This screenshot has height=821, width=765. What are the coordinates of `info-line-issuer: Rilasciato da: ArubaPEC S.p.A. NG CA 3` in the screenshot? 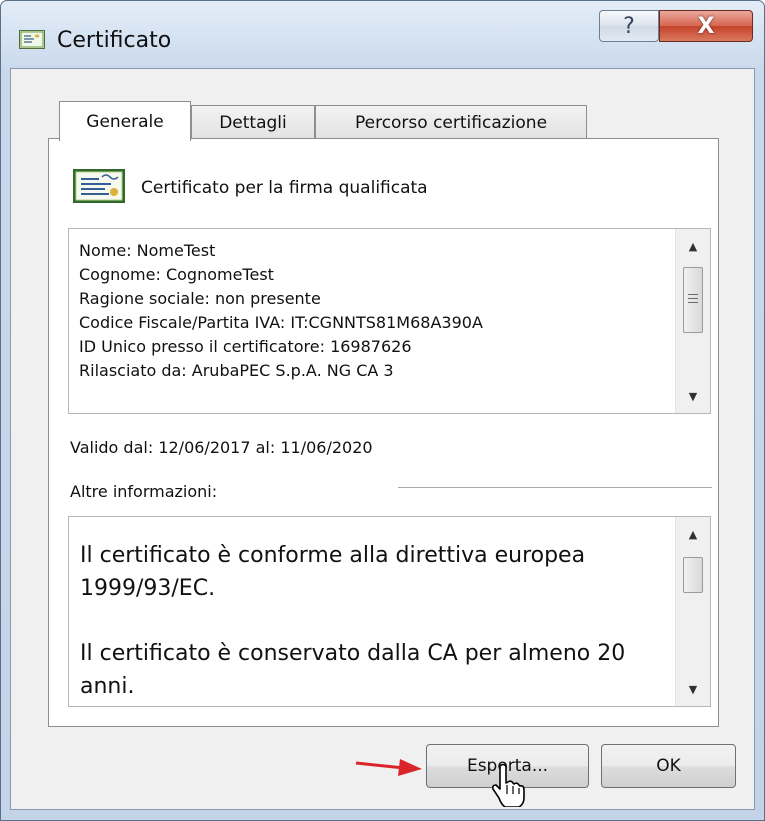 It's located at (236, 370).